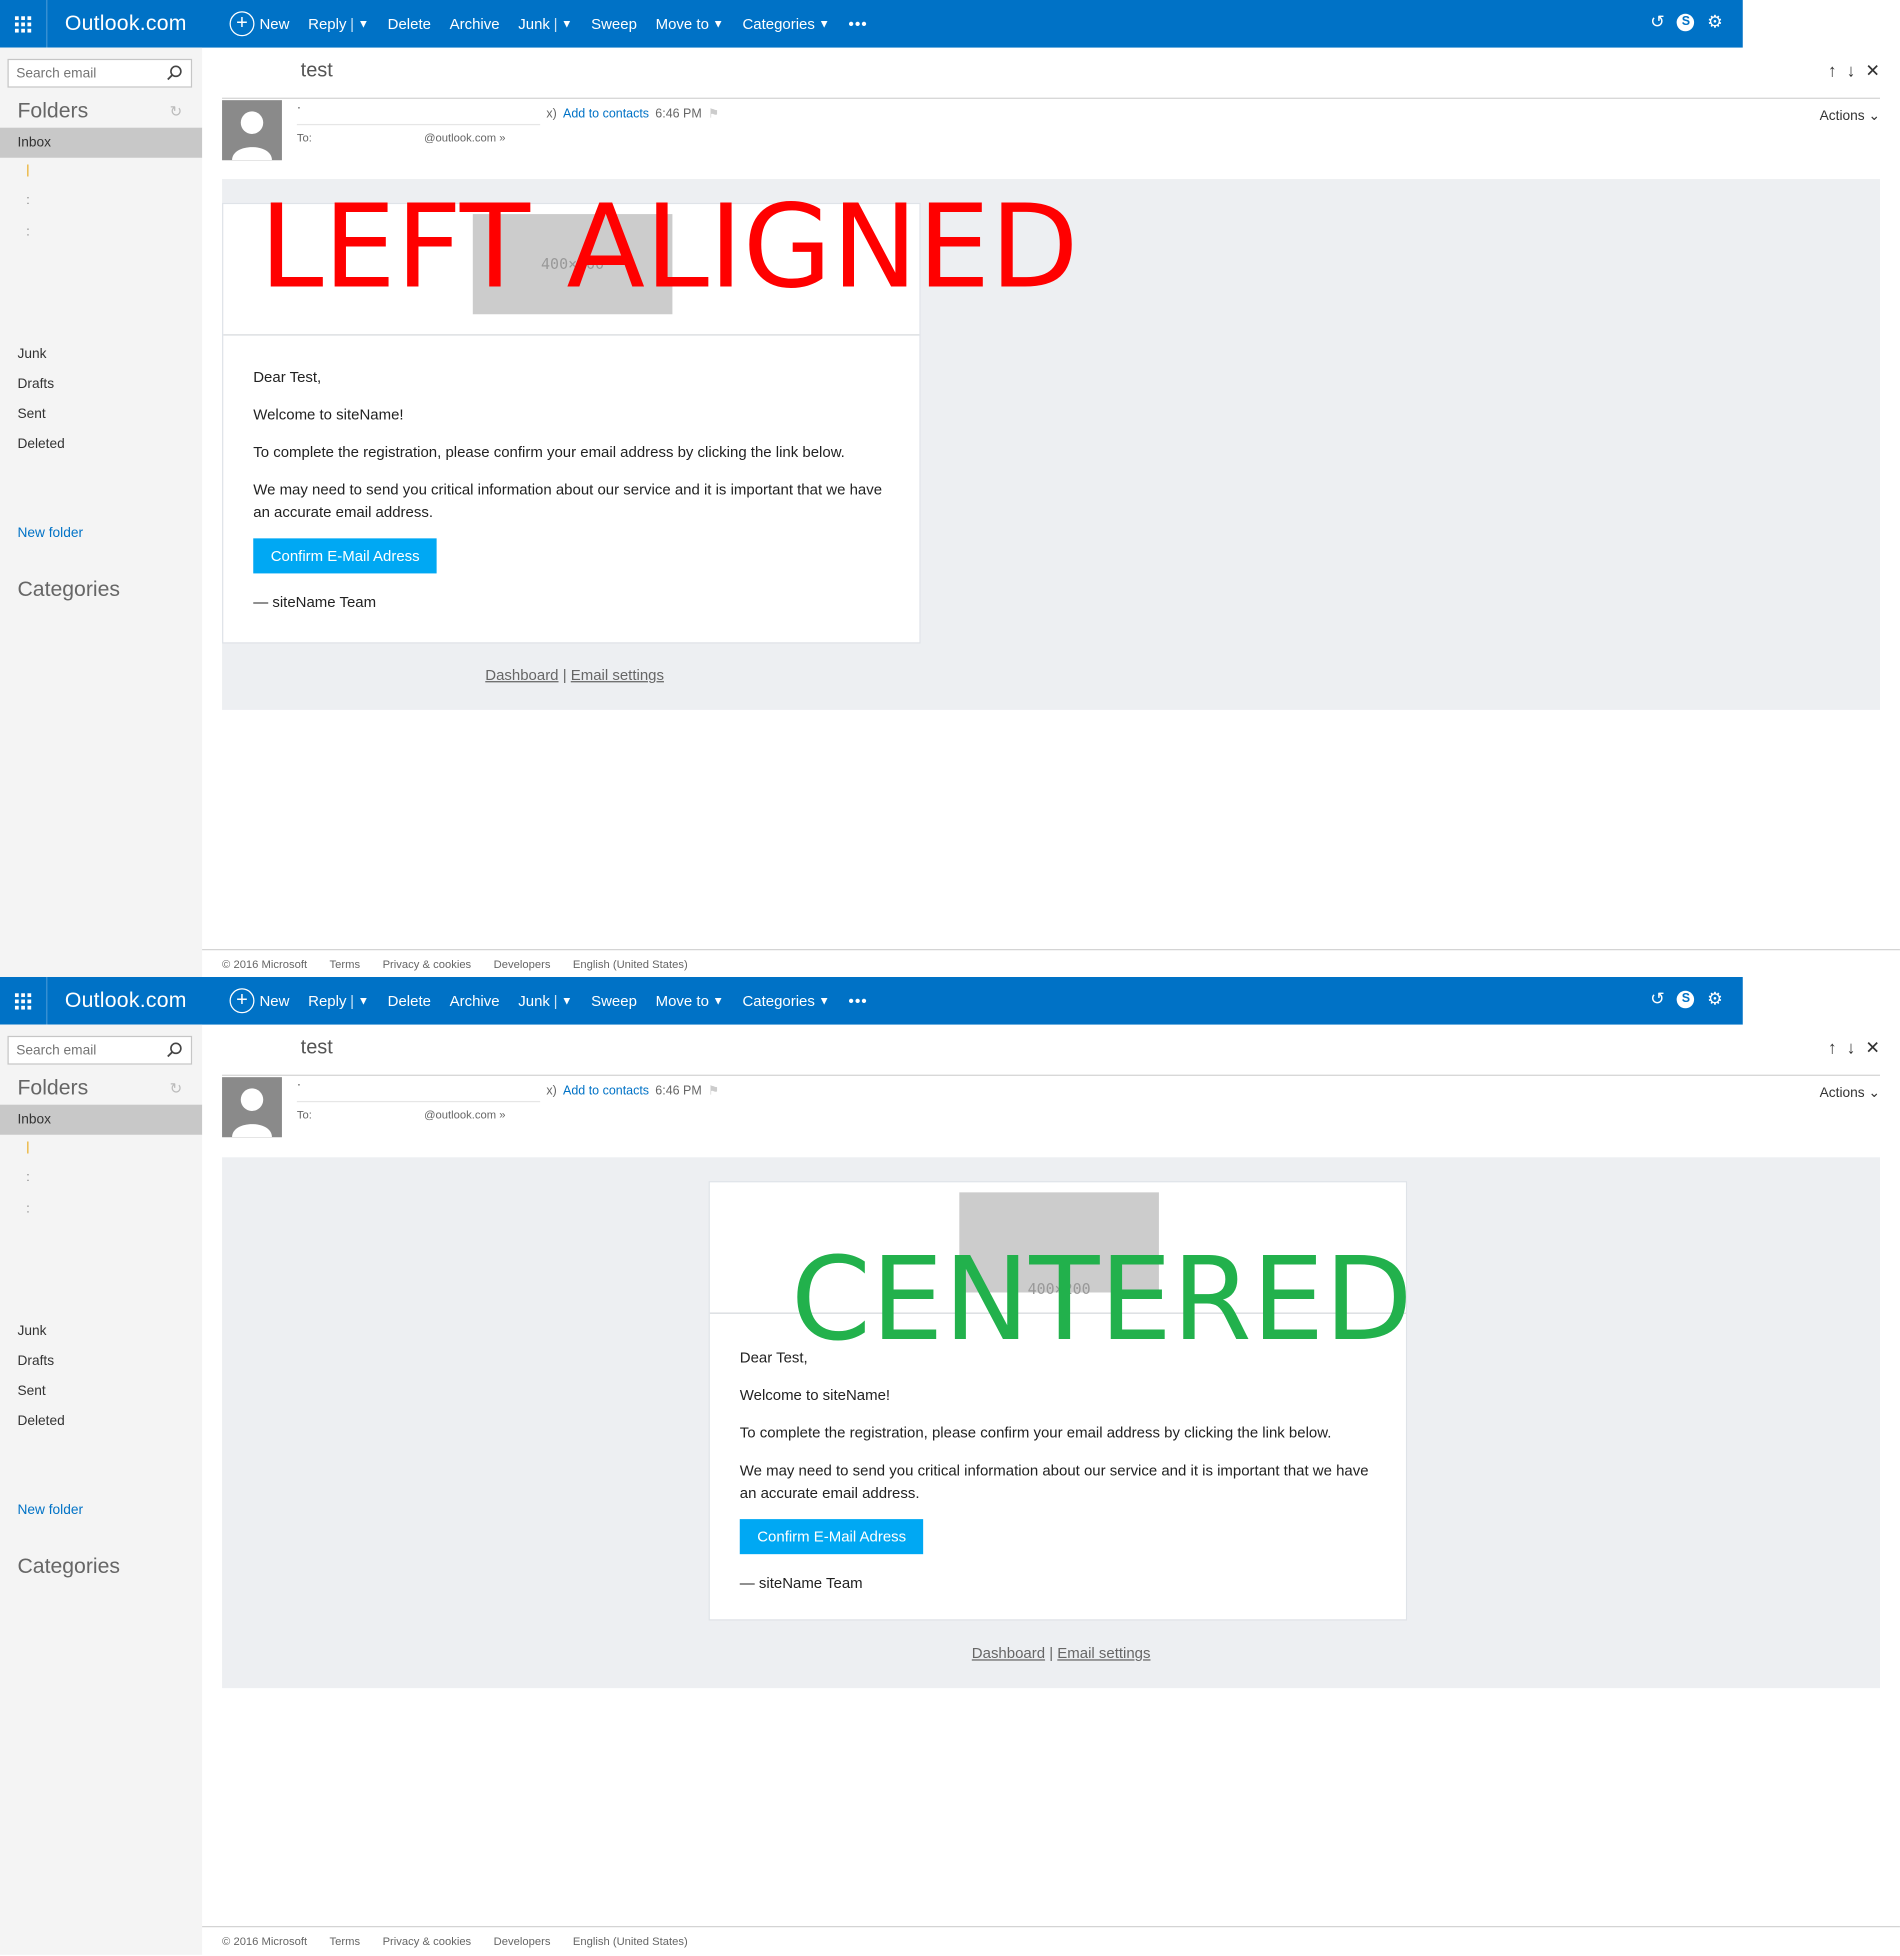  What do you see at coordinates (252, 136) in the screenshot?
I see `person-icon` at bounding box center [252, 136].